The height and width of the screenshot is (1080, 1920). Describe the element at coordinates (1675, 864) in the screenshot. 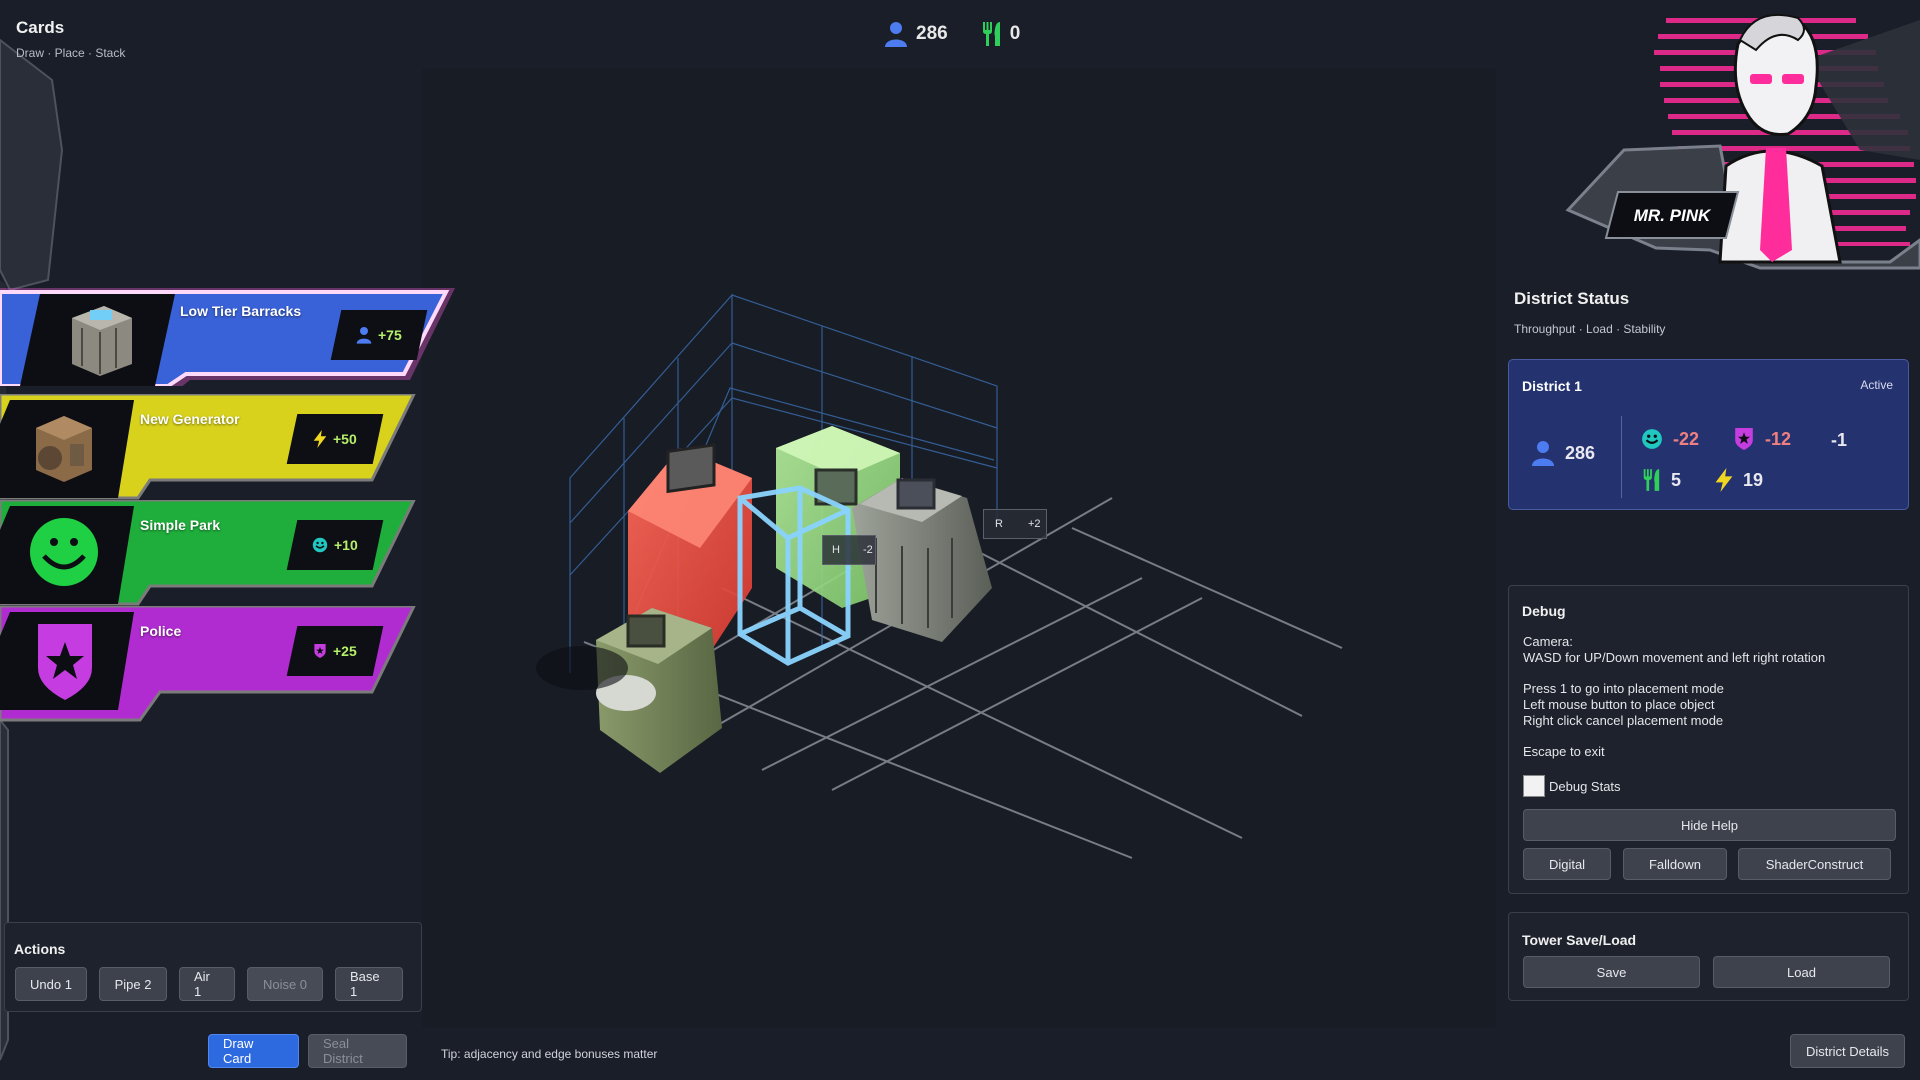

I see `falldown-mode-button: Falldown` at that location.